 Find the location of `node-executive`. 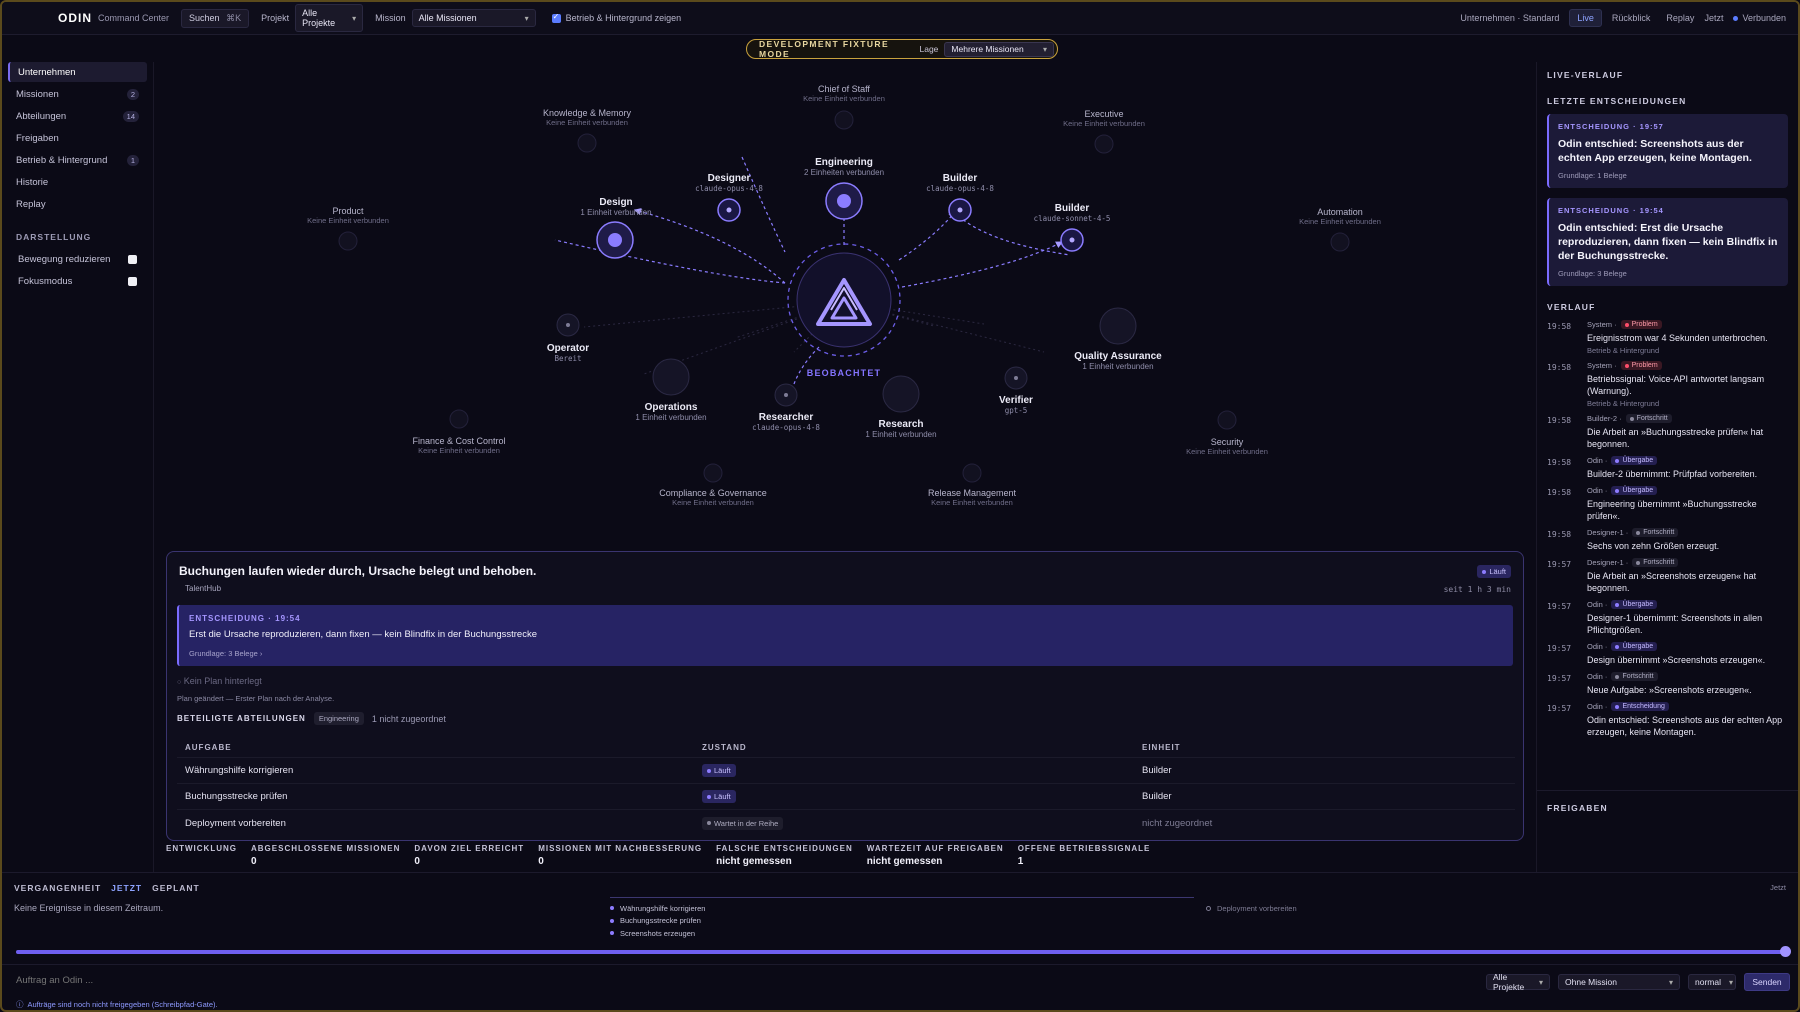

node-executive is located at coordinates (1104, 144).